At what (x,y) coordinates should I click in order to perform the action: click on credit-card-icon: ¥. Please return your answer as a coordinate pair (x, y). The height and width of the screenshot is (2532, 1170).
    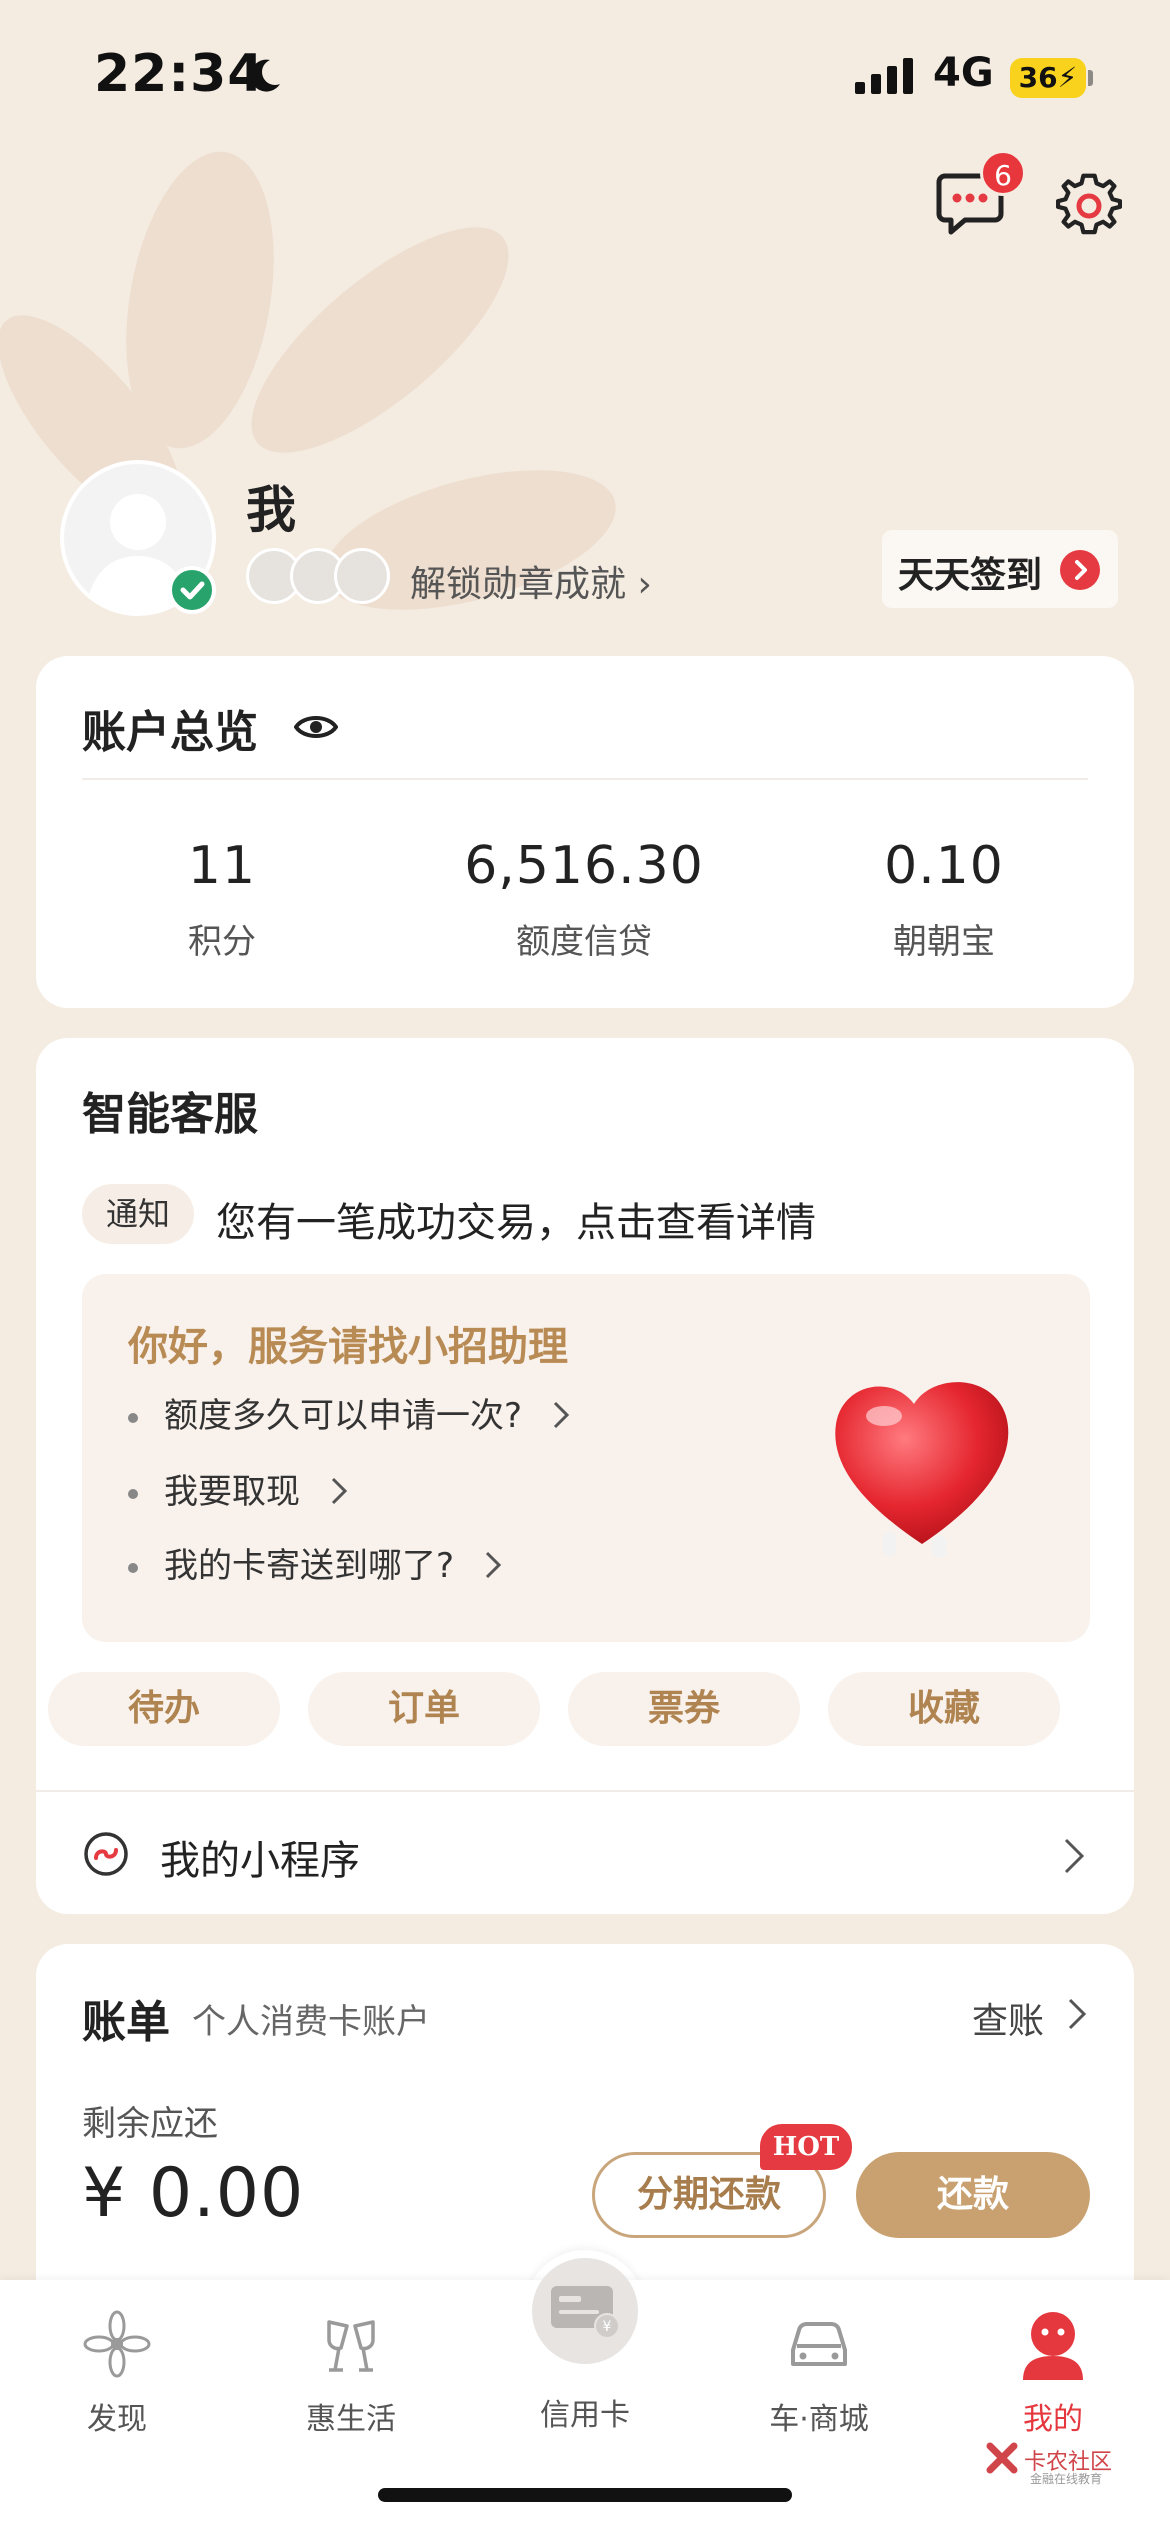
    Looking at the image, I should click on (585, 2312).